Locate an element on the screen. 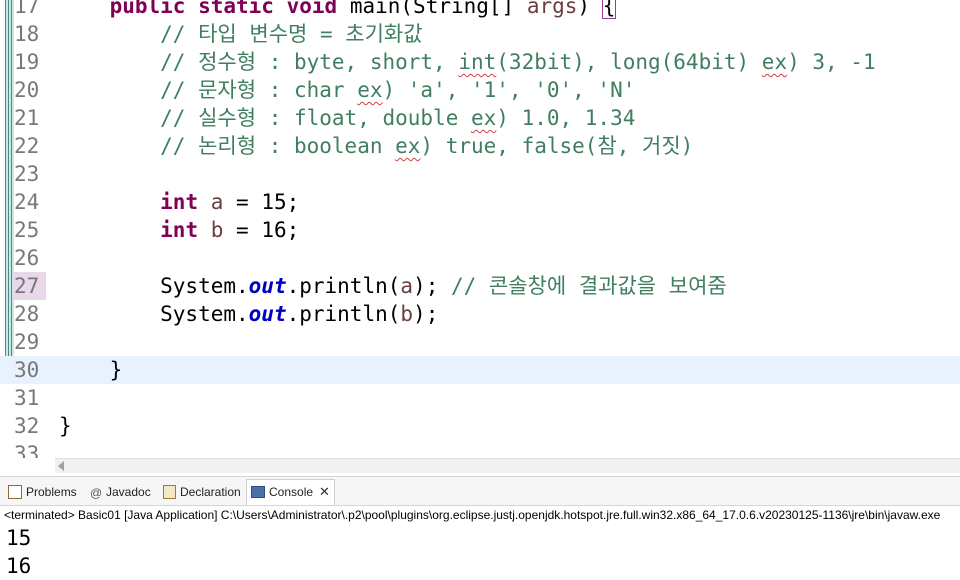 The height and width of the screenshot is (580, 960). code-line: 20 // 문자형 : char ex) 'a', '1', '0', 'N' is located at coordinates (480, 90).